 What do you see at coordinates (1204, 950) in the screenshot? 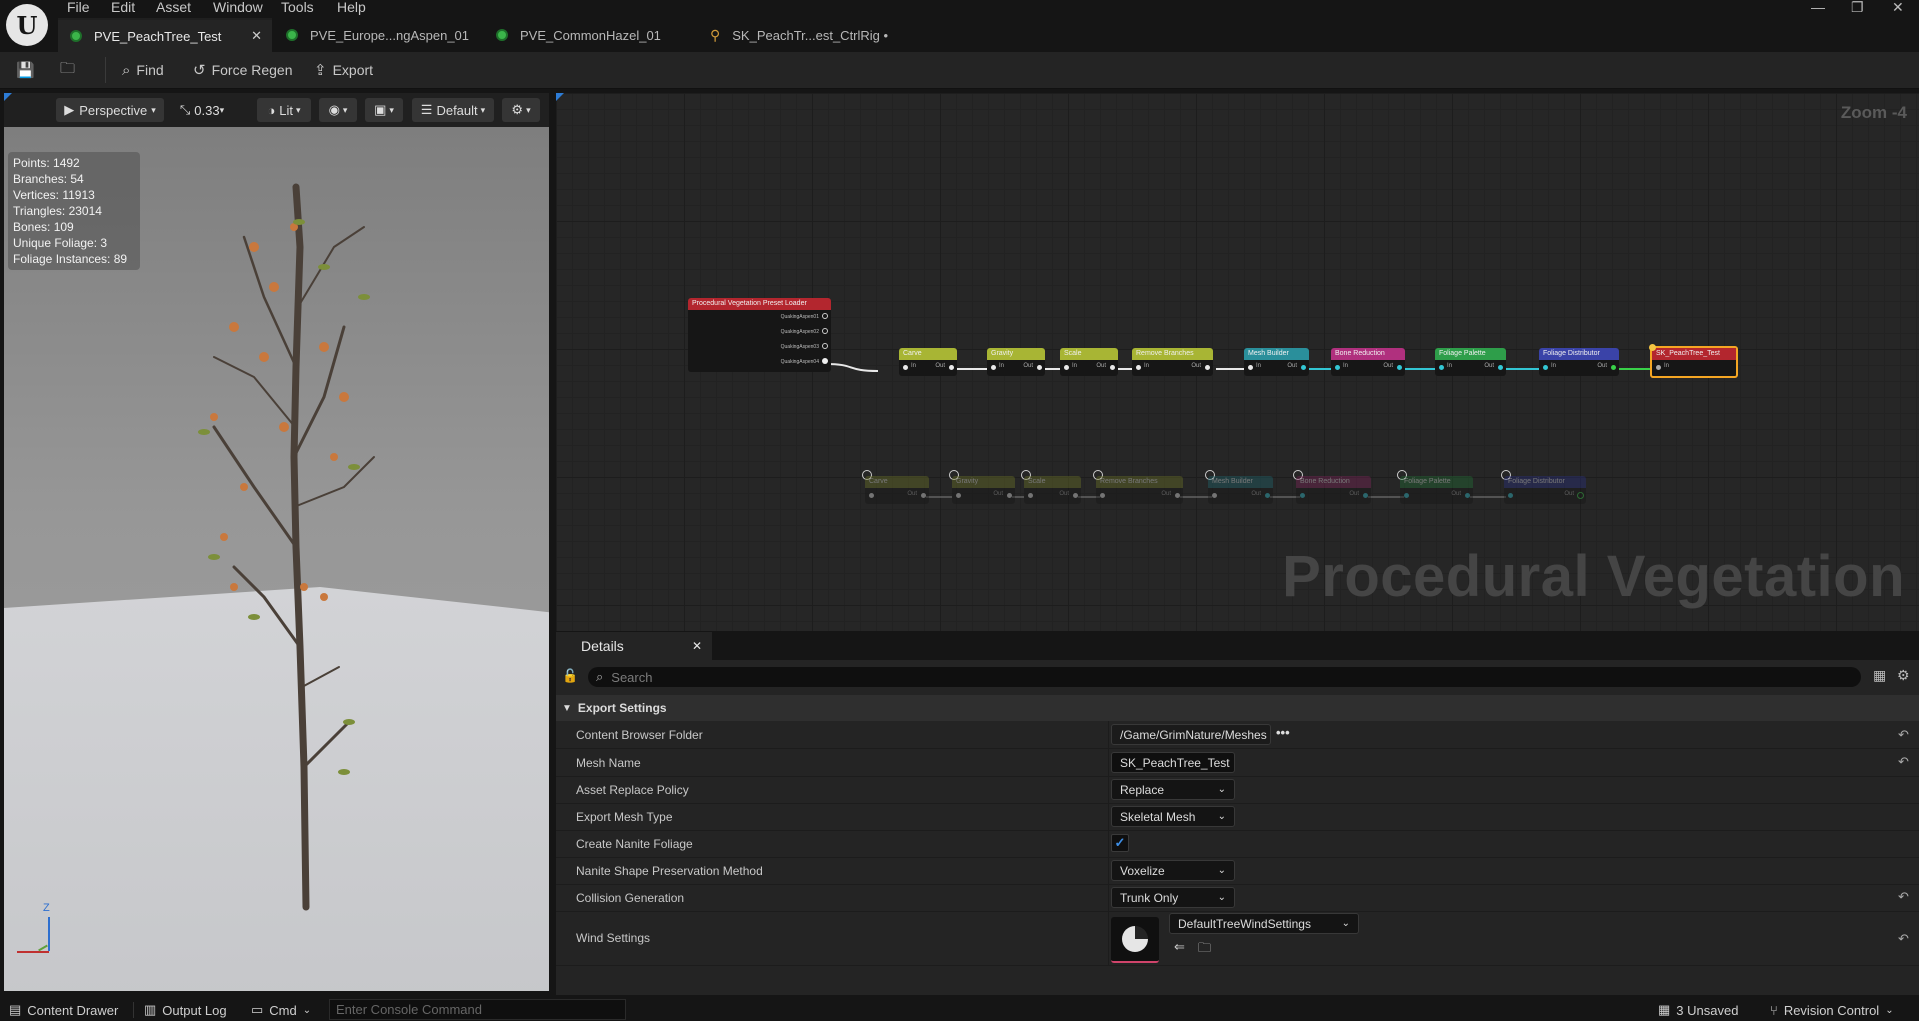
I see `browse-asset-icon: 🗀` at bounding box center [1204, 950].